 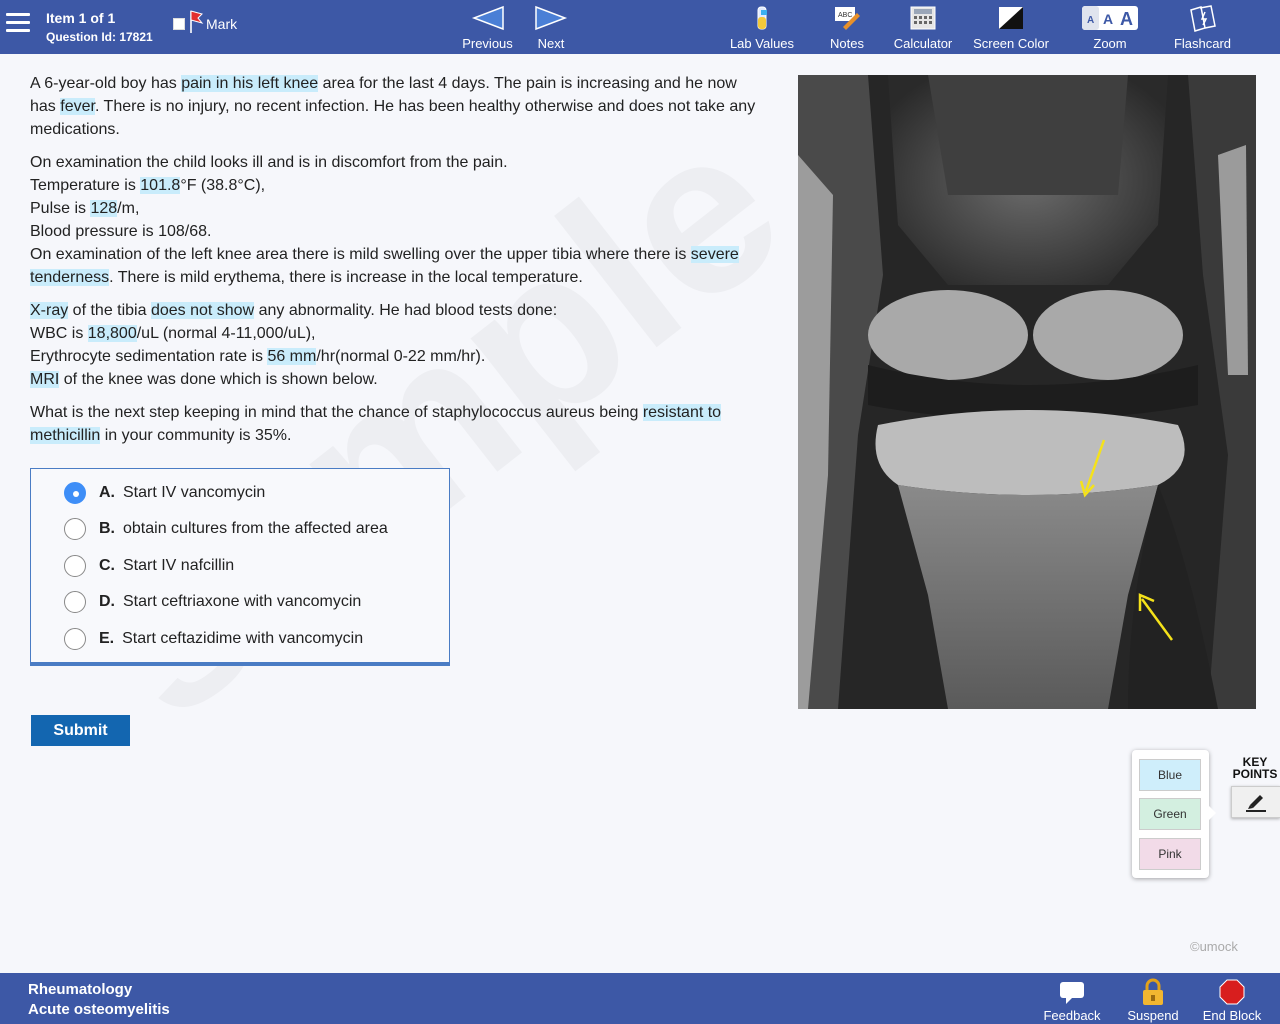 What do you see at coordinates (75, 602) in the screenshot?
I see `answer-radio-d` at bounding box center [75, 602].